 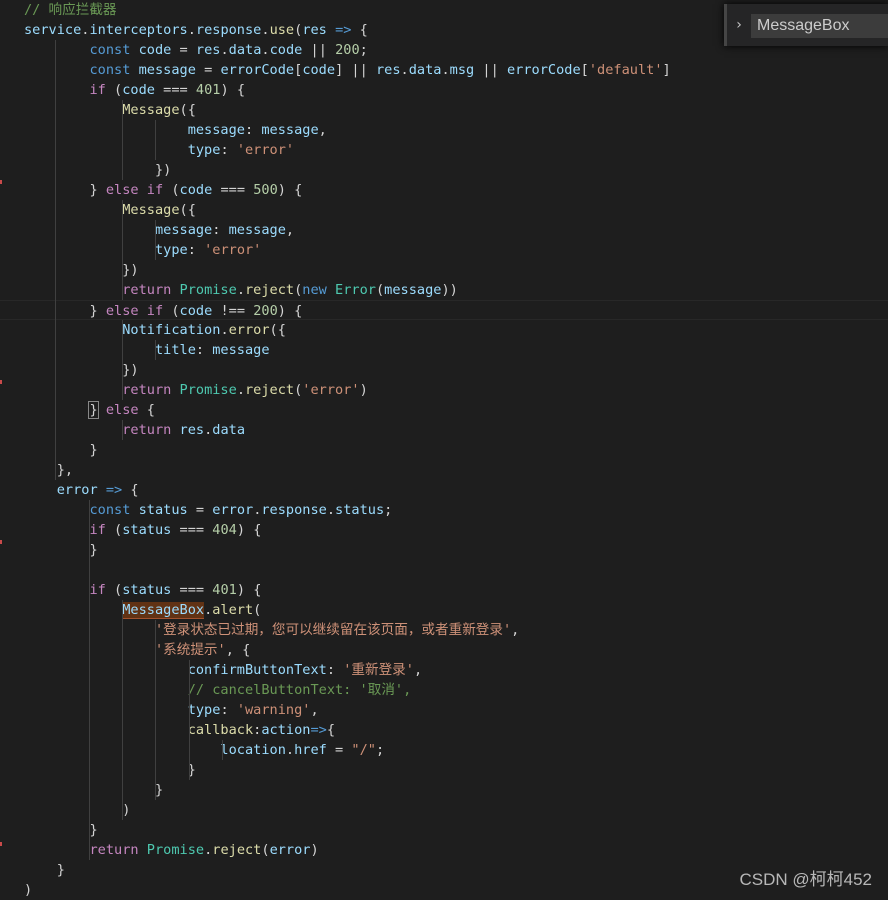 What do you see at coordinates (257, 70) in the screenshot?
I see `code-token: errorCode` at bounding box center [257, 70].